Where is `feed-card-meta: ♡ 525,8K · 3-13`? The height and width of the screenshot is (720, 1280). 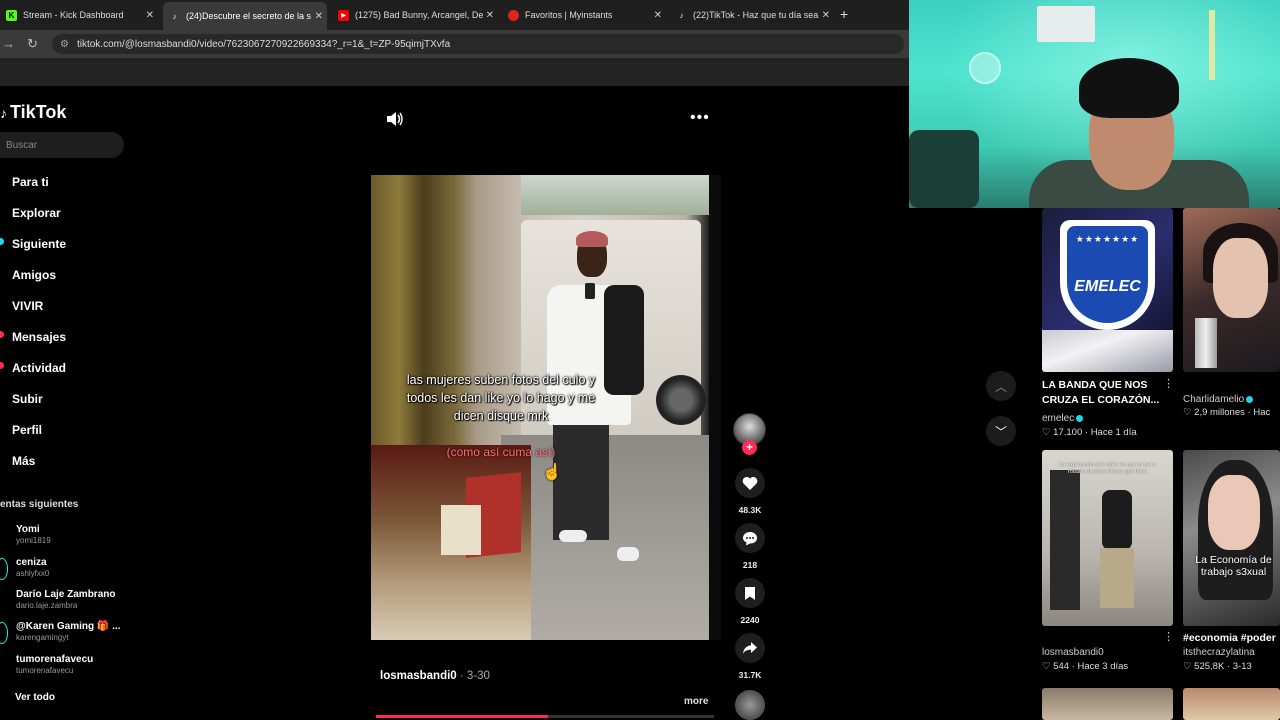
feed-card-meta: ♡ 525,8K · 3-13 is located at coordinates (1217, 666).